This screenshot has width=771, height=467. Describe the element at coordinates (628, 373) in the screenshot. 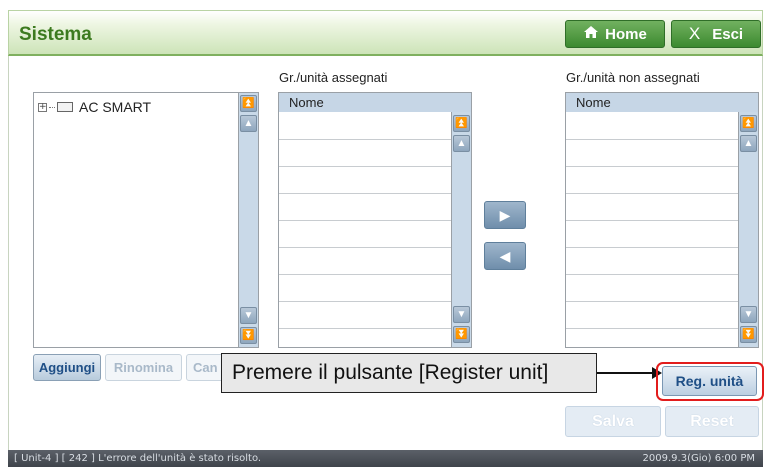

I see `callout-arrow-line` at that location.